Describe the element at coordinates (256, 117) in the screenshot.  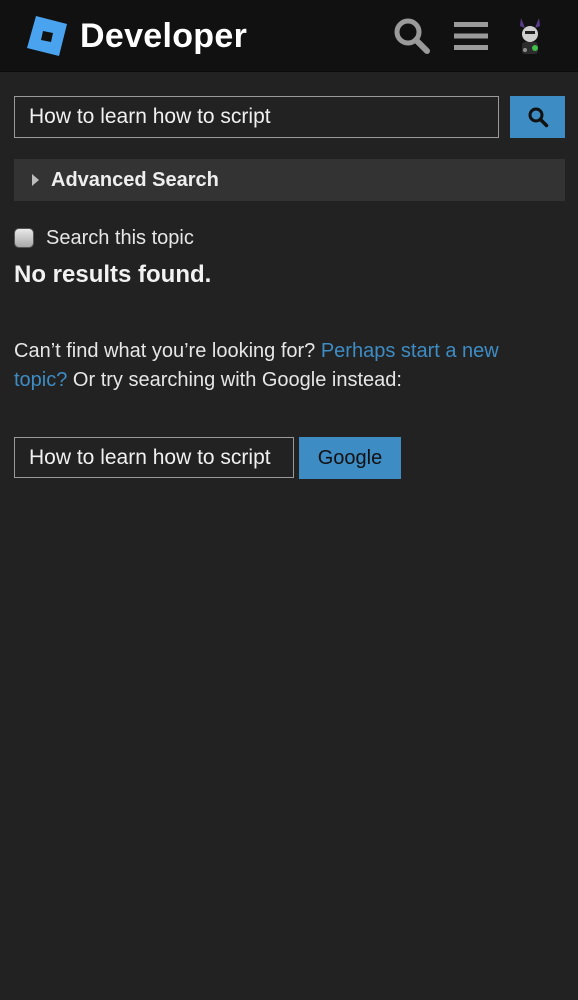
I see `search-input` at that location.